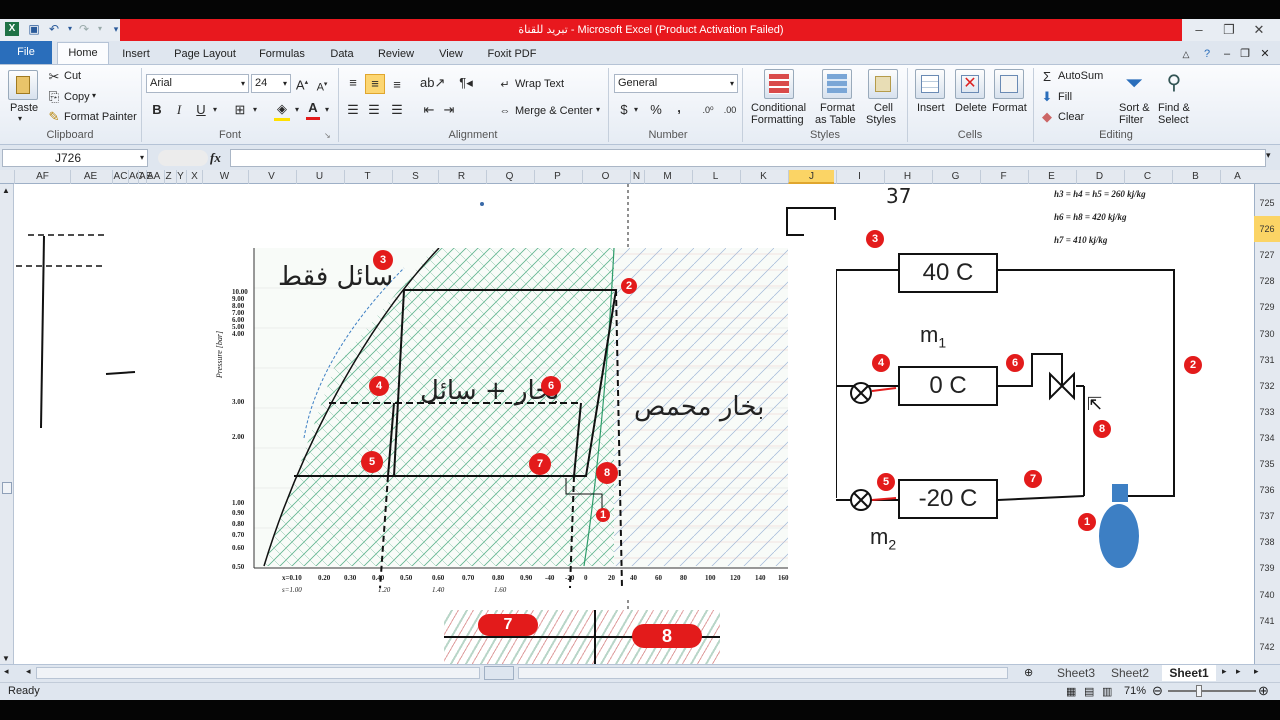  Describe the element at coordinates (1267, 360) in the screenshot. I see `row-header: 731` at that location.